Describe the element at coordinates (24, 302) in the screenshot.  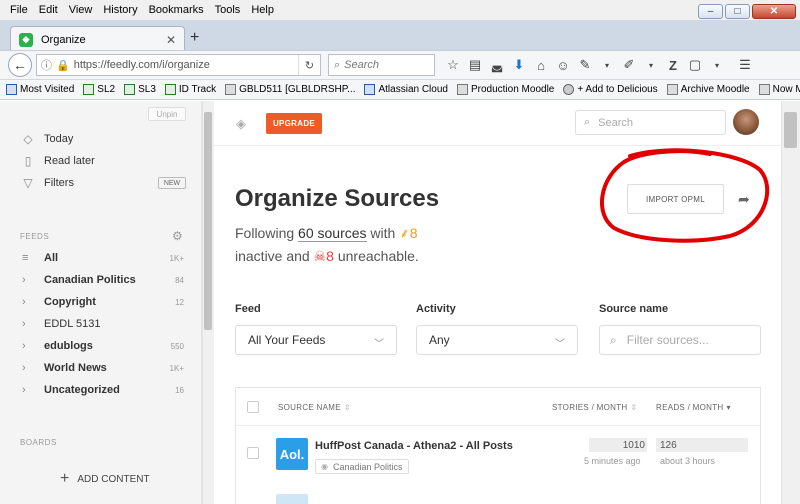
I see `chevron-right-icon: ›` at that location.